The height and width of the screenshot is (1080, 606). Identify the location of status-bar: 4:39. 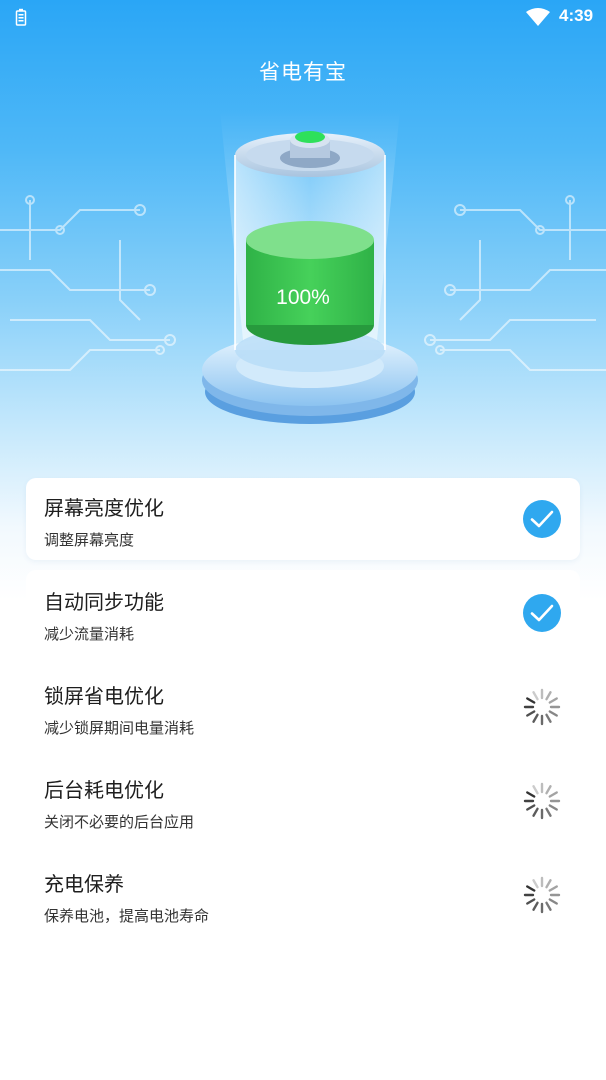
(303, 17).